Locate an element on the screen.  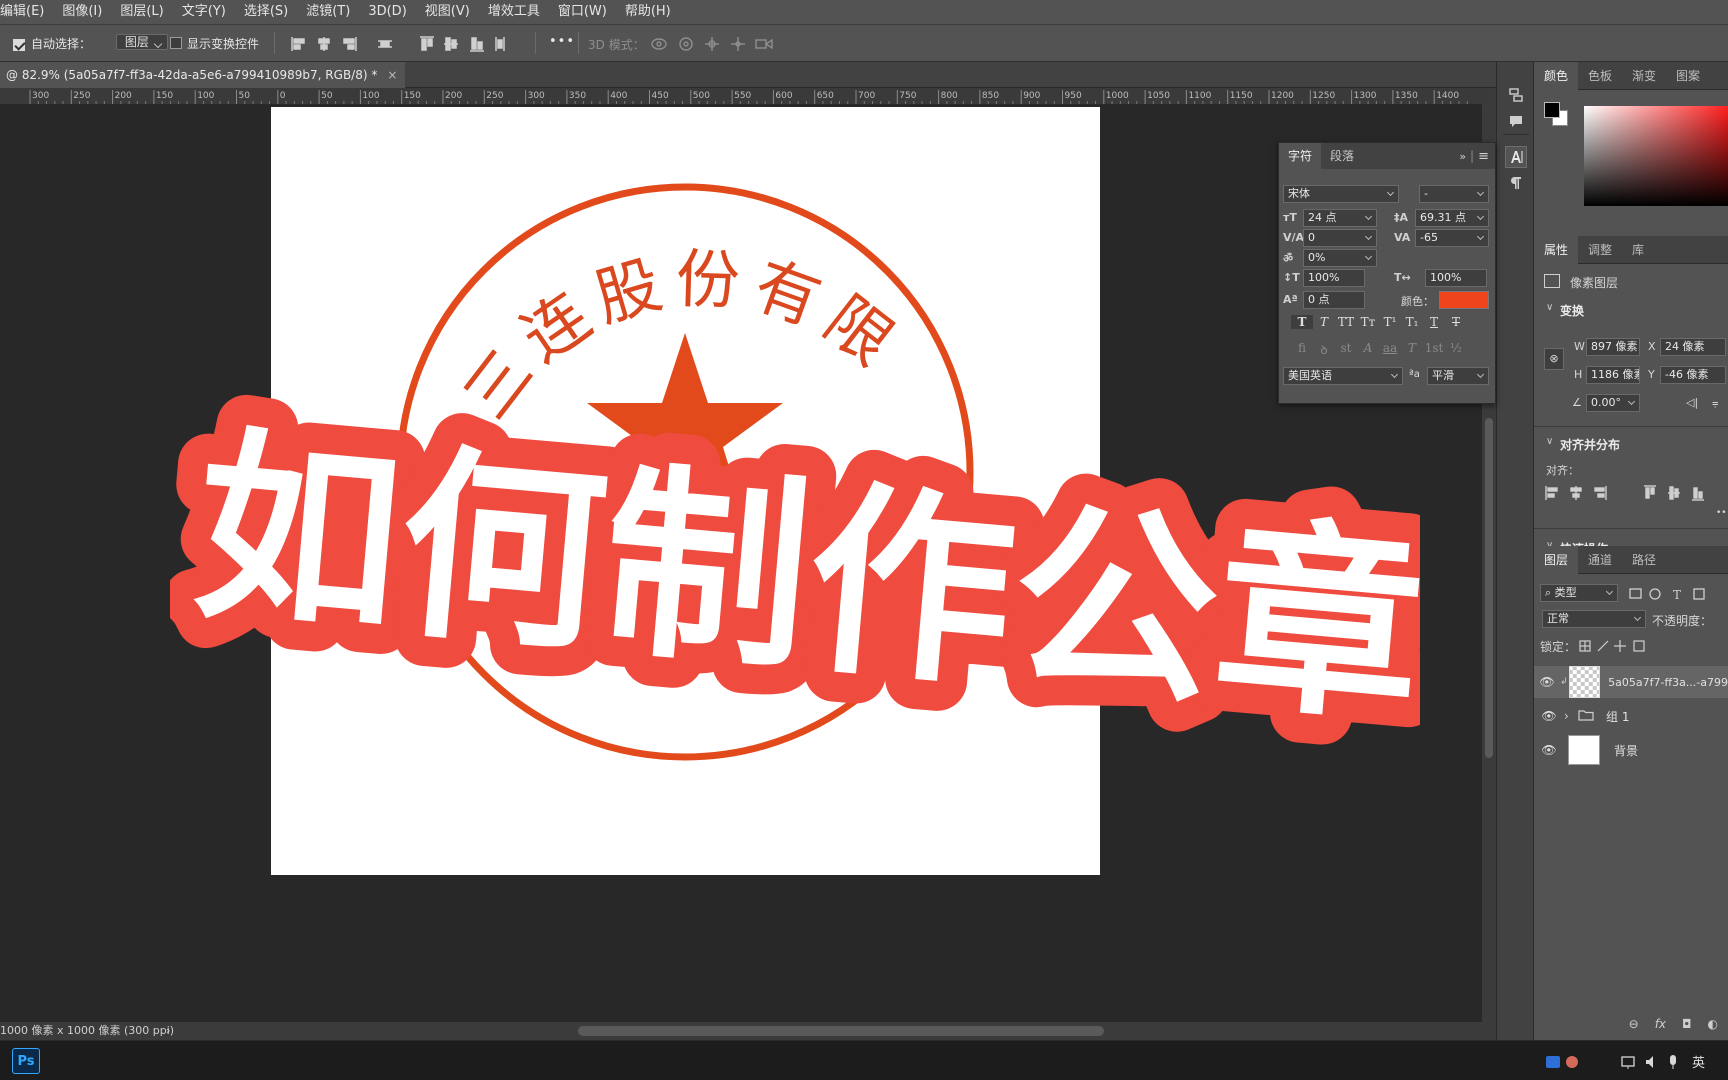
fractions-button: ½ is located at coordinates (1456, 349).